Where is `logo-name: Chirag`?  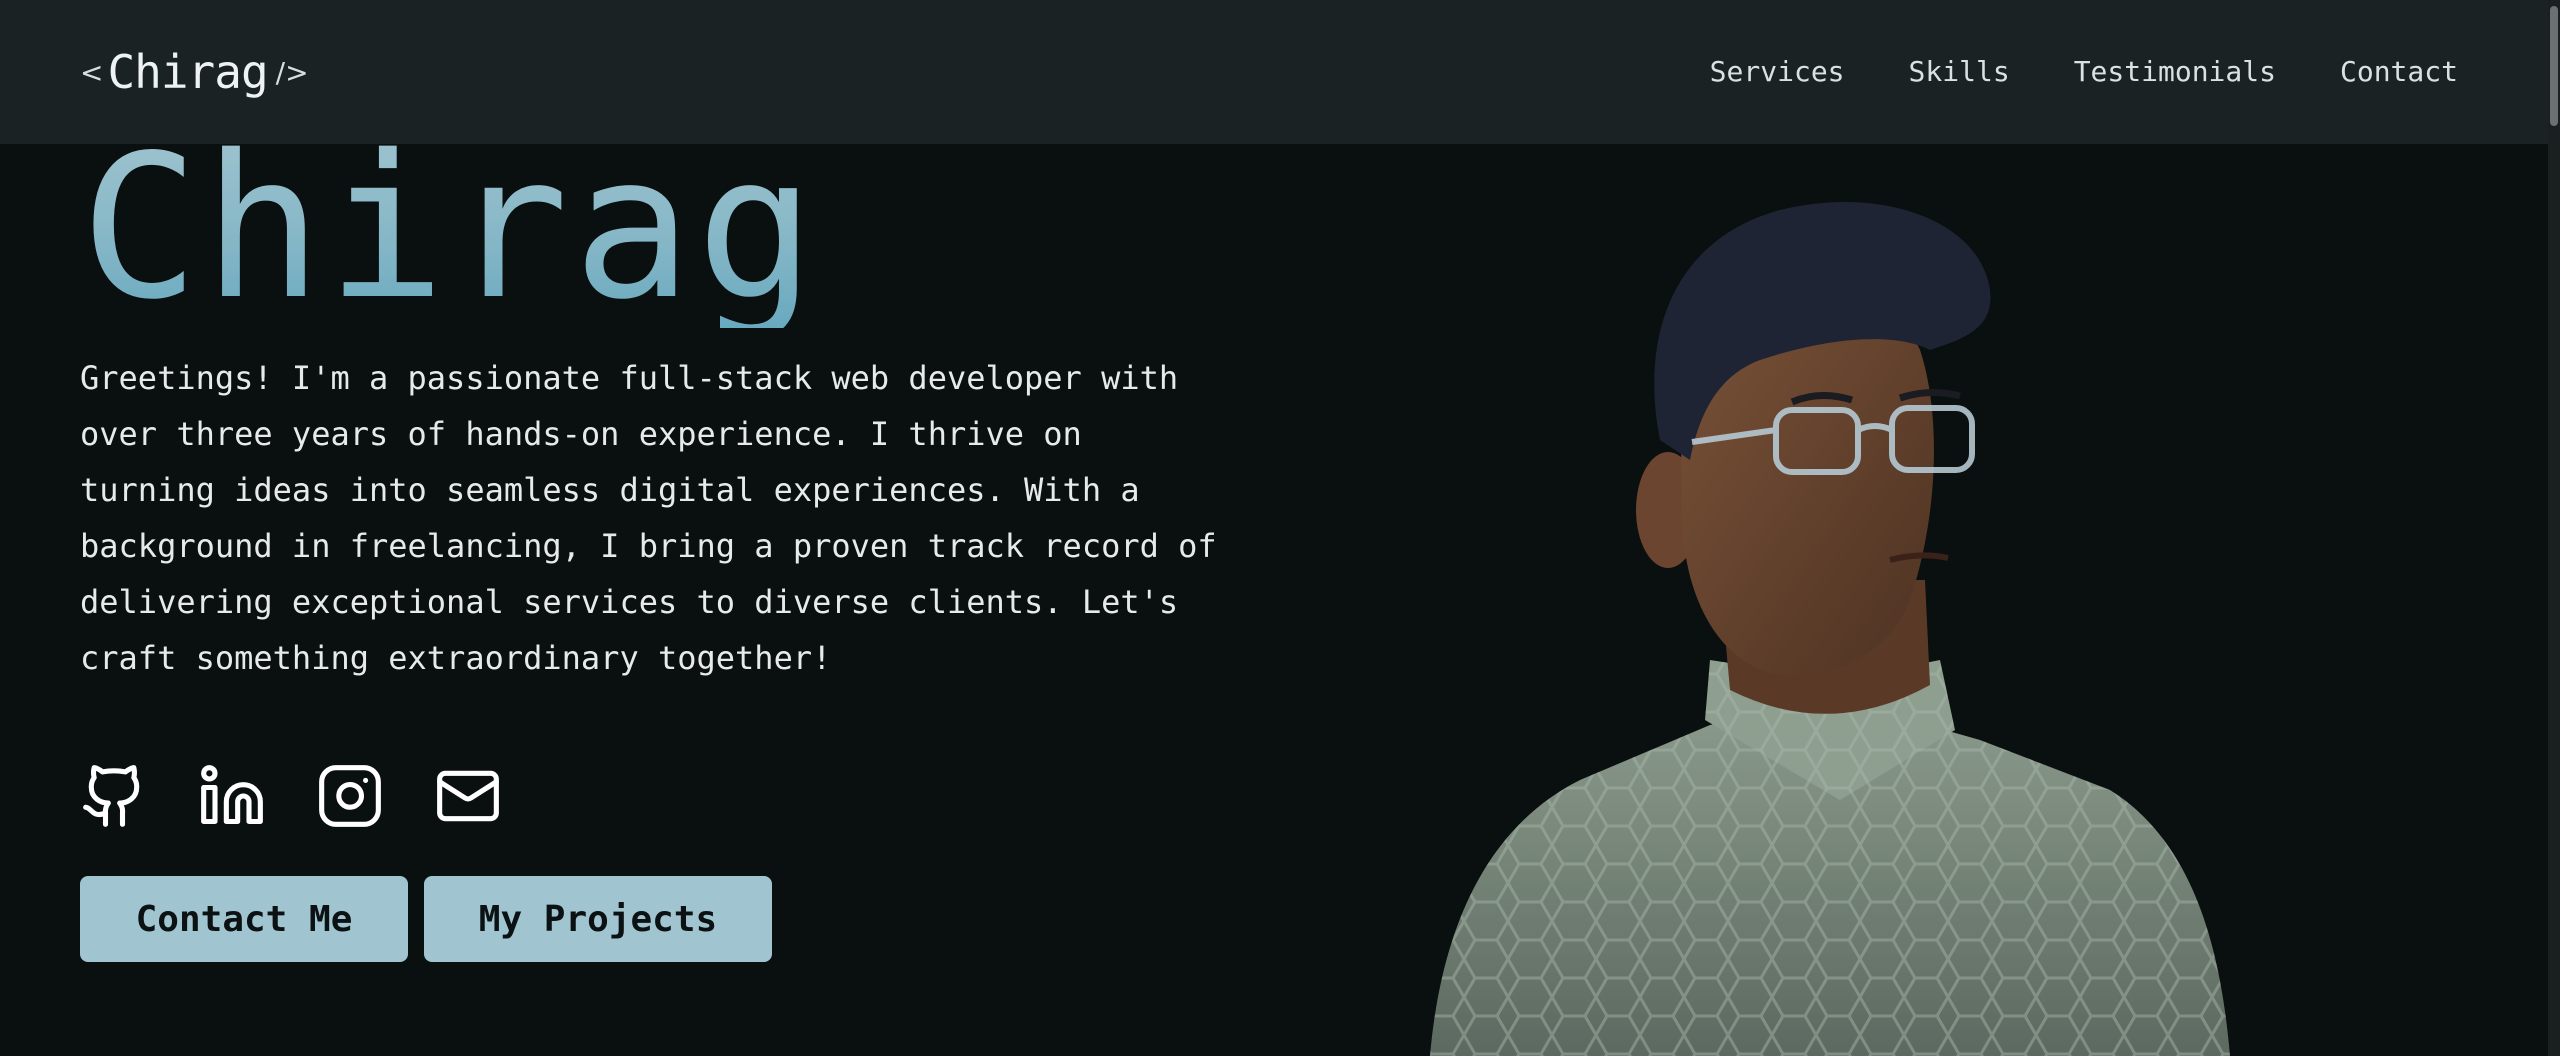
logo-name: Chirag is located at coordinates (187, 72).